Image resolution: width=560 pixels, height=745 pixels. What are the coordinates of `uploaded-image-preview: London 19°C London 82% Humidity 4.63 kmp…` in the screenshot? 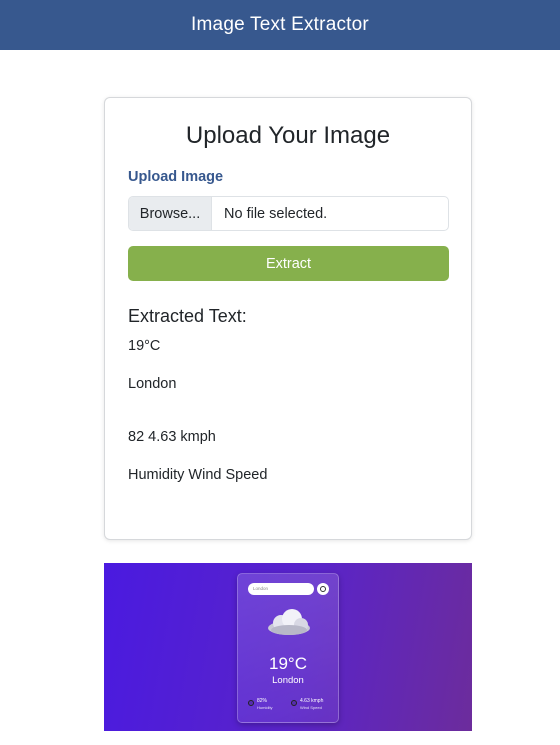 It's located at (288, 647).